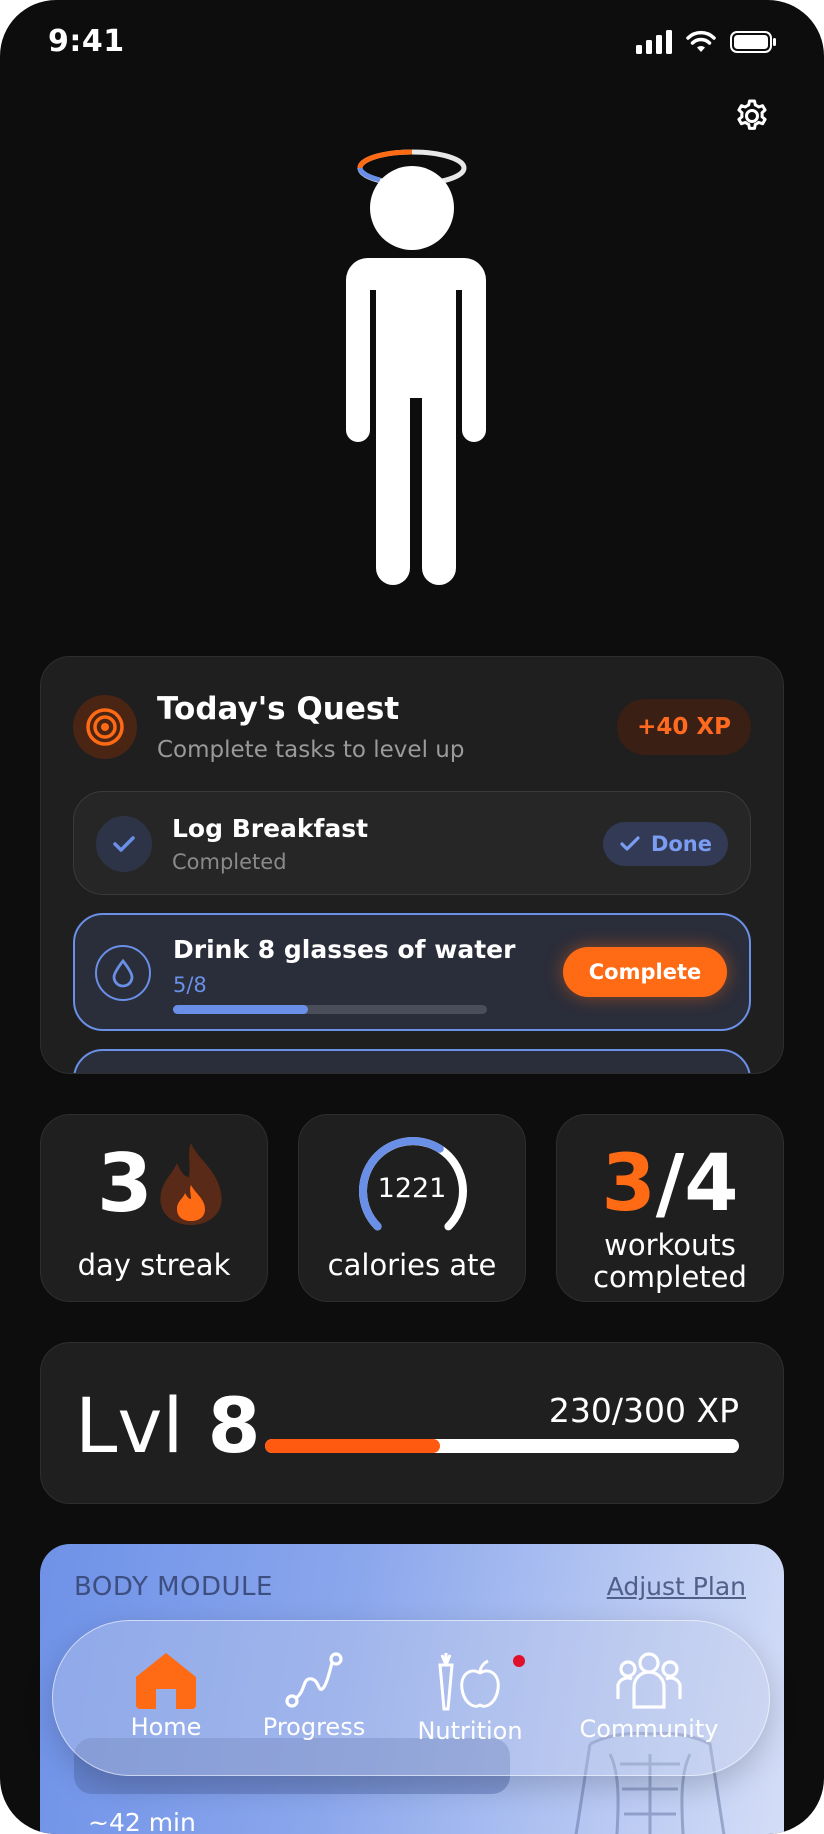  What do you see at coordinates (191, 1184) in the screenshot?
I see `flame-icon` at bounding box center [191, 1184].